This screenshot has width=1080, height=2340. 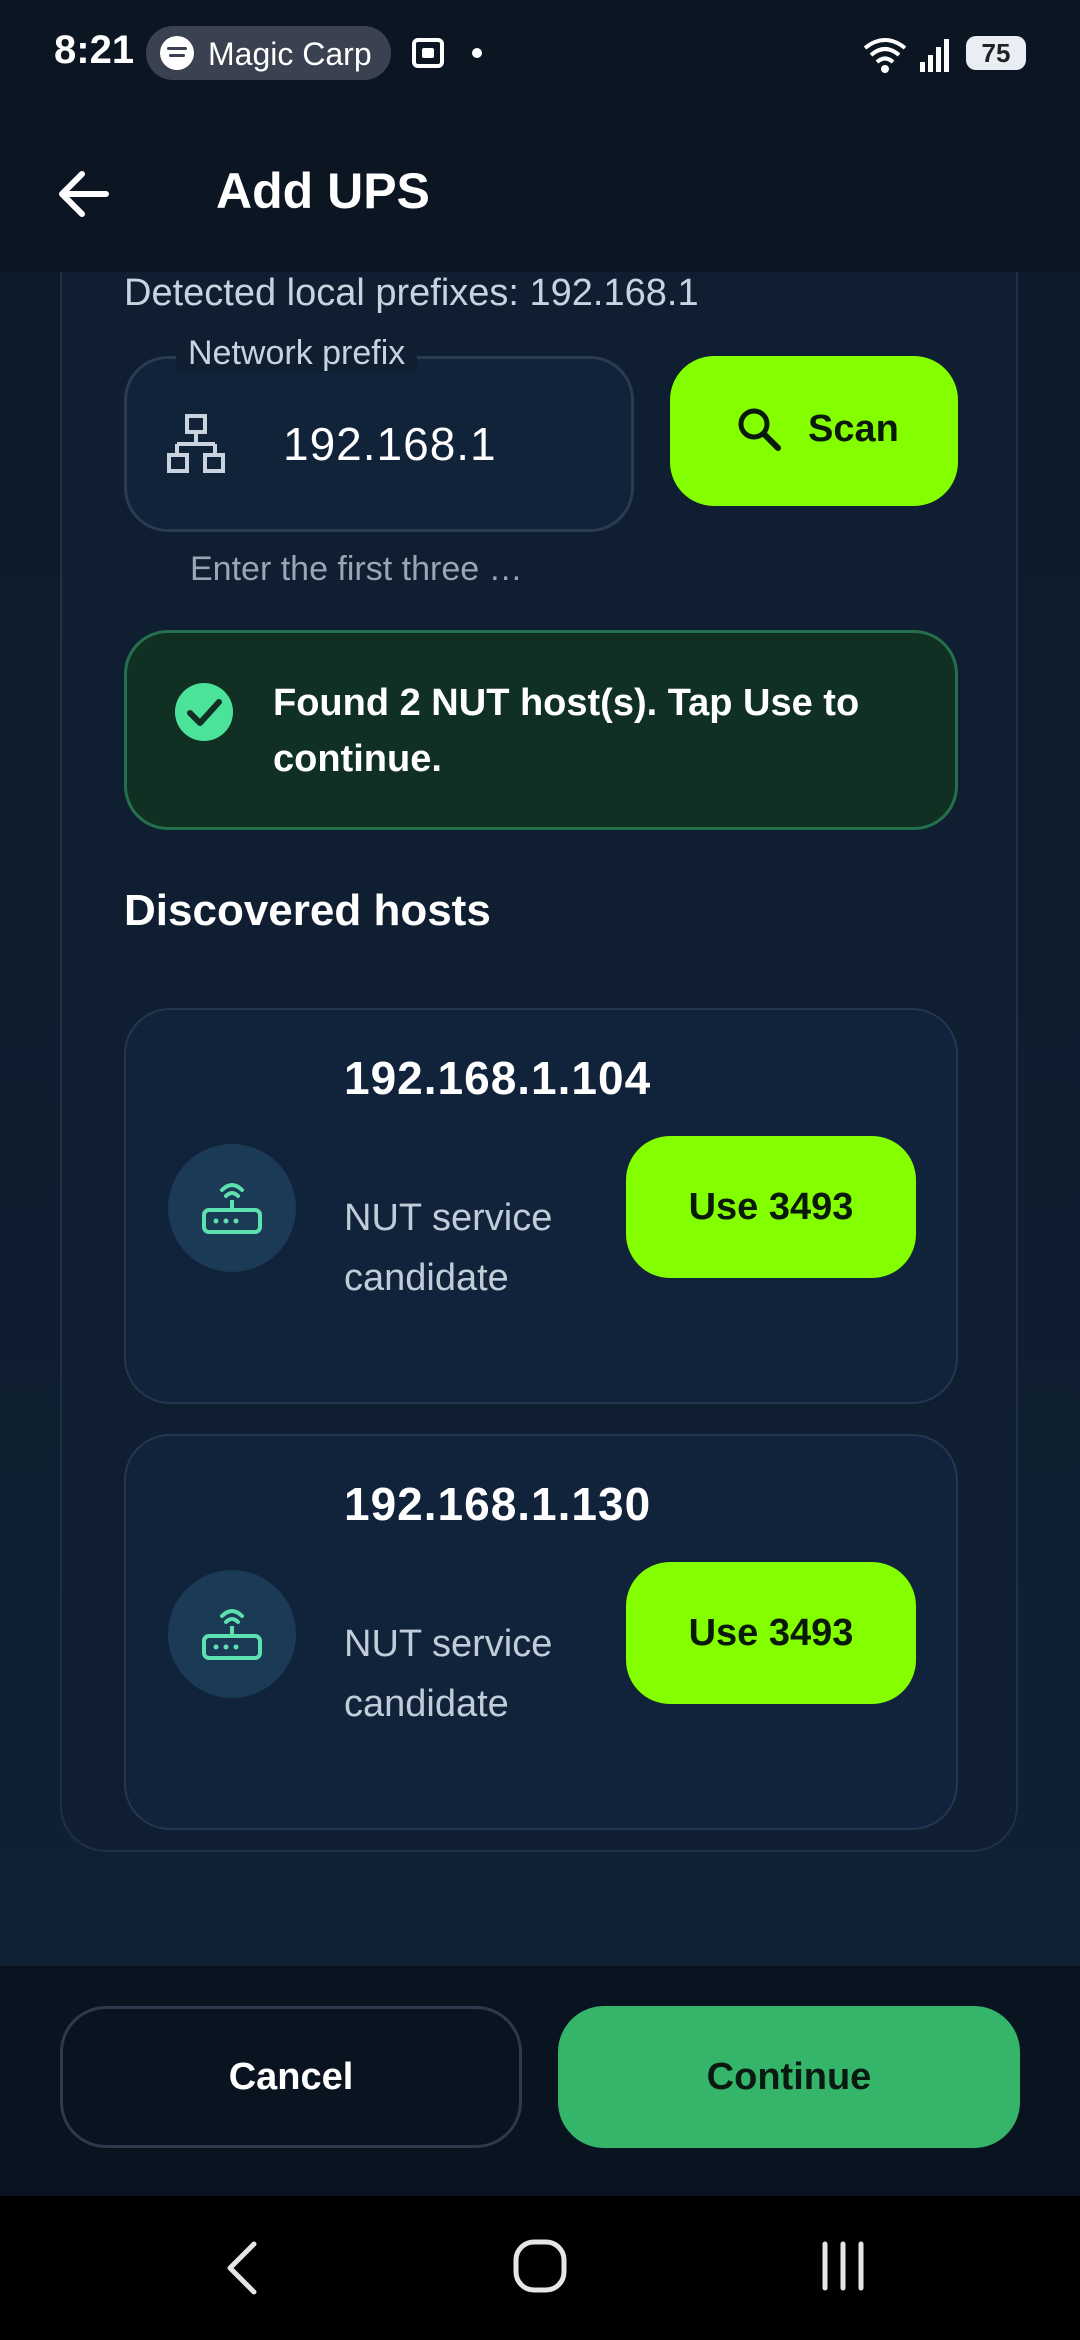 I want to click on network-prefix-input: 192.168.1, so click(x=379, y=444).